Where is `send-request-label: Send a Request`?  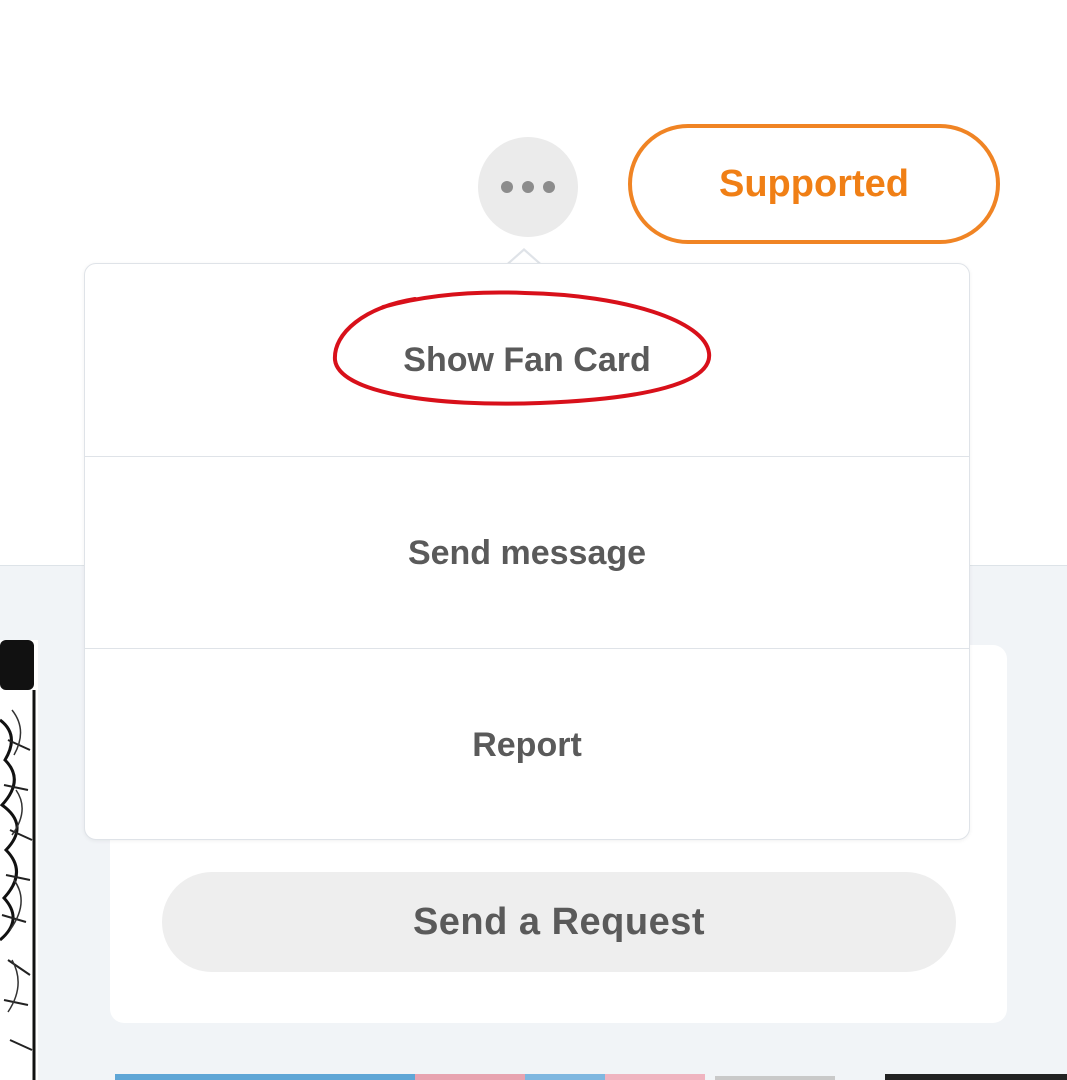
send-request-label: Send a Request is located at coordinates (559, 921).